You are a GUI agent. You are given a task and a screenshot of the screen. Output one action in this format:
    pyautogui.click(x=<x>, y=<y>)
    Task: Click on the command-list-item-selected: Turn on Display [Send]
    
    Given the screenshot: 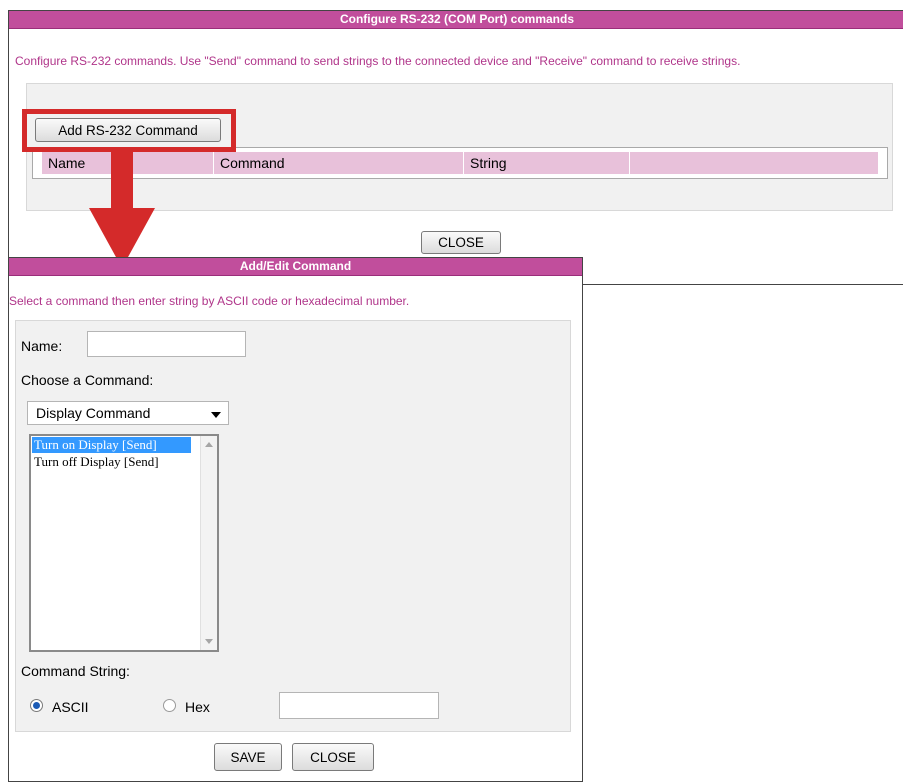 What is the action you would take?
    pyautogui.click(x=111, y=445)
    